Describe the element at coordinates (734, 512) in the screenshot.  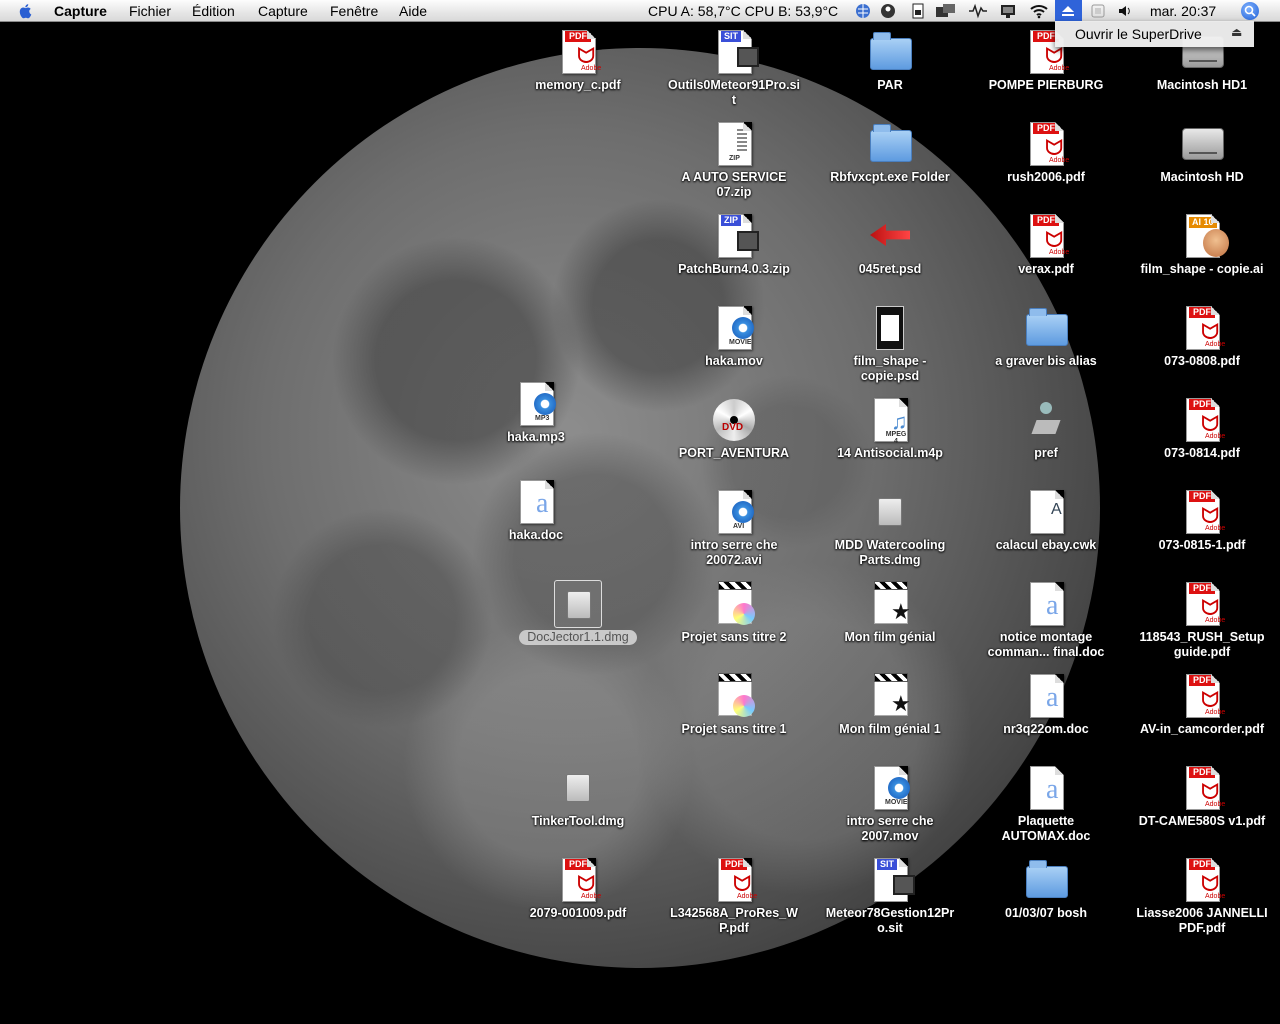
I see `desktop-icon-image: AVI` at that location.